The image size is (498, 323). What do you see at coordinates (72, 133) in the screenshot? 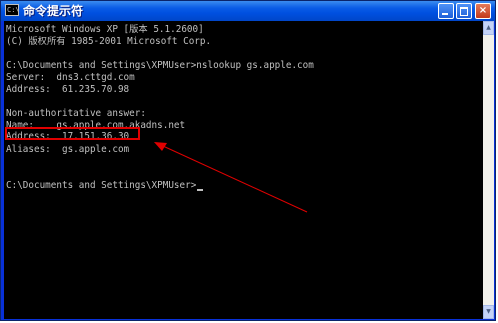
I see `highlight-box` at bounding box center [72, 133].